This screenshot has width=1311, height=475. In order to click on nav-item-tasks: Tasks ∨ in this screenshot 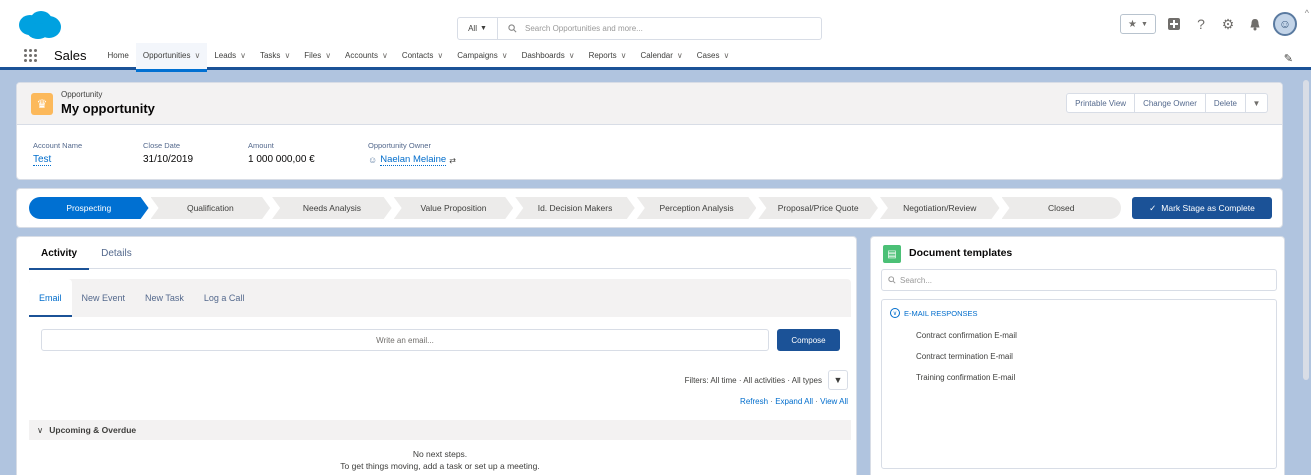, I will do `click(275, 56)`.